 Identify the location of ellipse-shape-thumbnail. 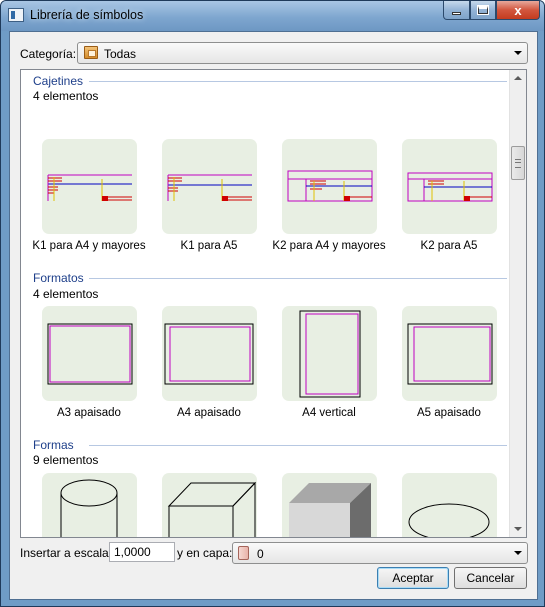
(449, 520).